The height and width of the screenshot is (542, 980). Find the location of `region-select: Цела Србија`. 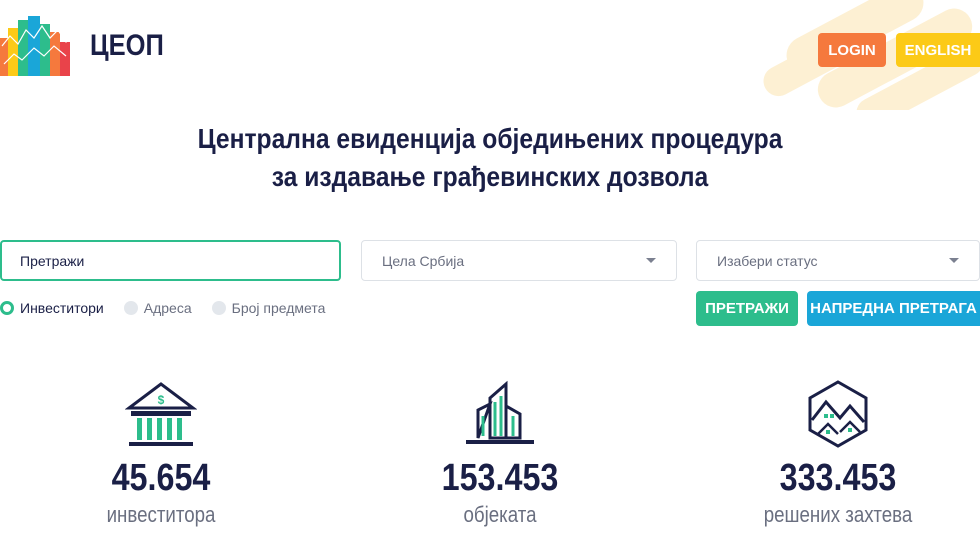

region-select: Цела Србија is located at coordinates (519, 260).